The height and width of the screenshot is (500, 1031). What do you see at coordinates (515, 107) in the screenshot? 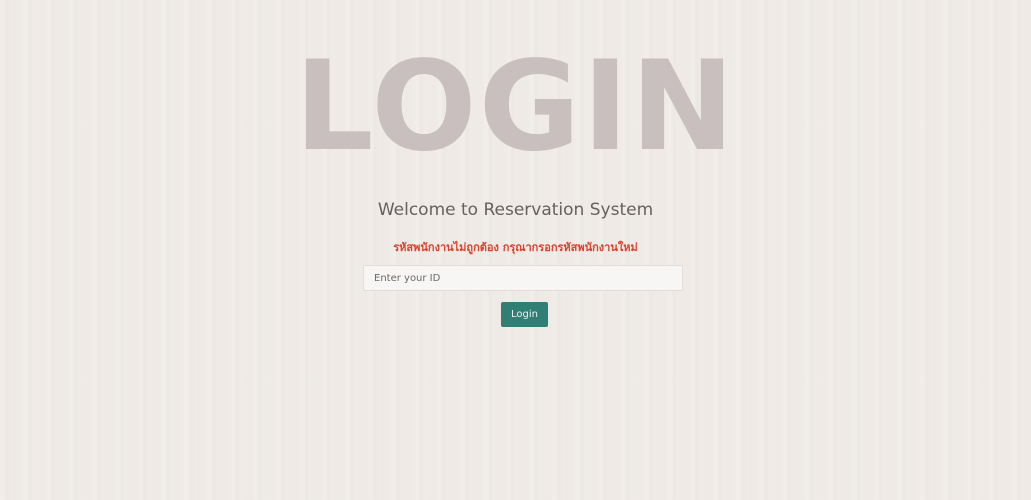
I see `login-hero-title: LOGIN` at bounding box center [515, 107].